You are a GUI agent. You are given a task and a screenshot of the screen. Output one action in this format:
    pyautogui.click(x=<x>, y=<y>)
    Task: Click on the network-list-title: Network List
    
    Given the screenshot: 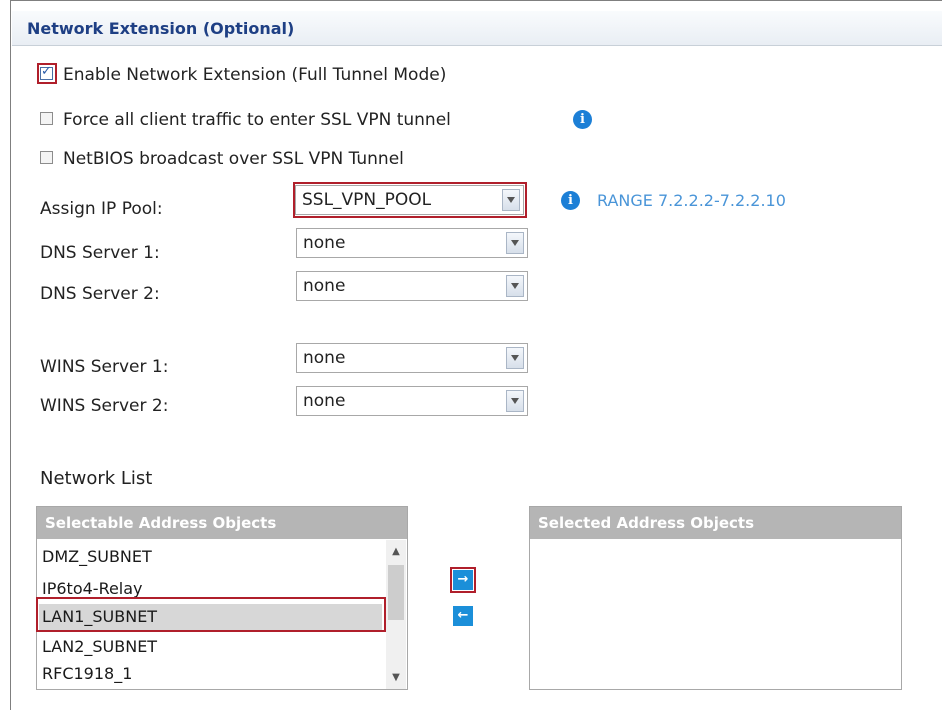 What is the action you would take?
    pyautogui.click(x=96, y=478)
    